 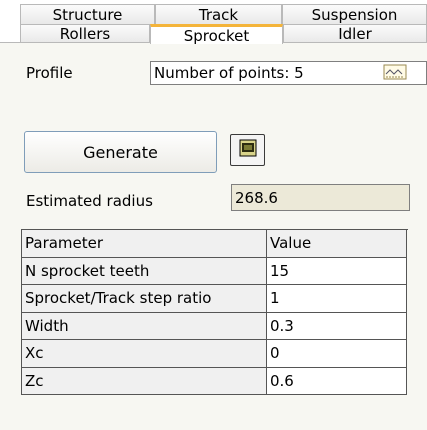 What do you see at coordinates (337, 381) in the screenshot?
I see `value-cell: 0.6` at bounding box center [337, 381].